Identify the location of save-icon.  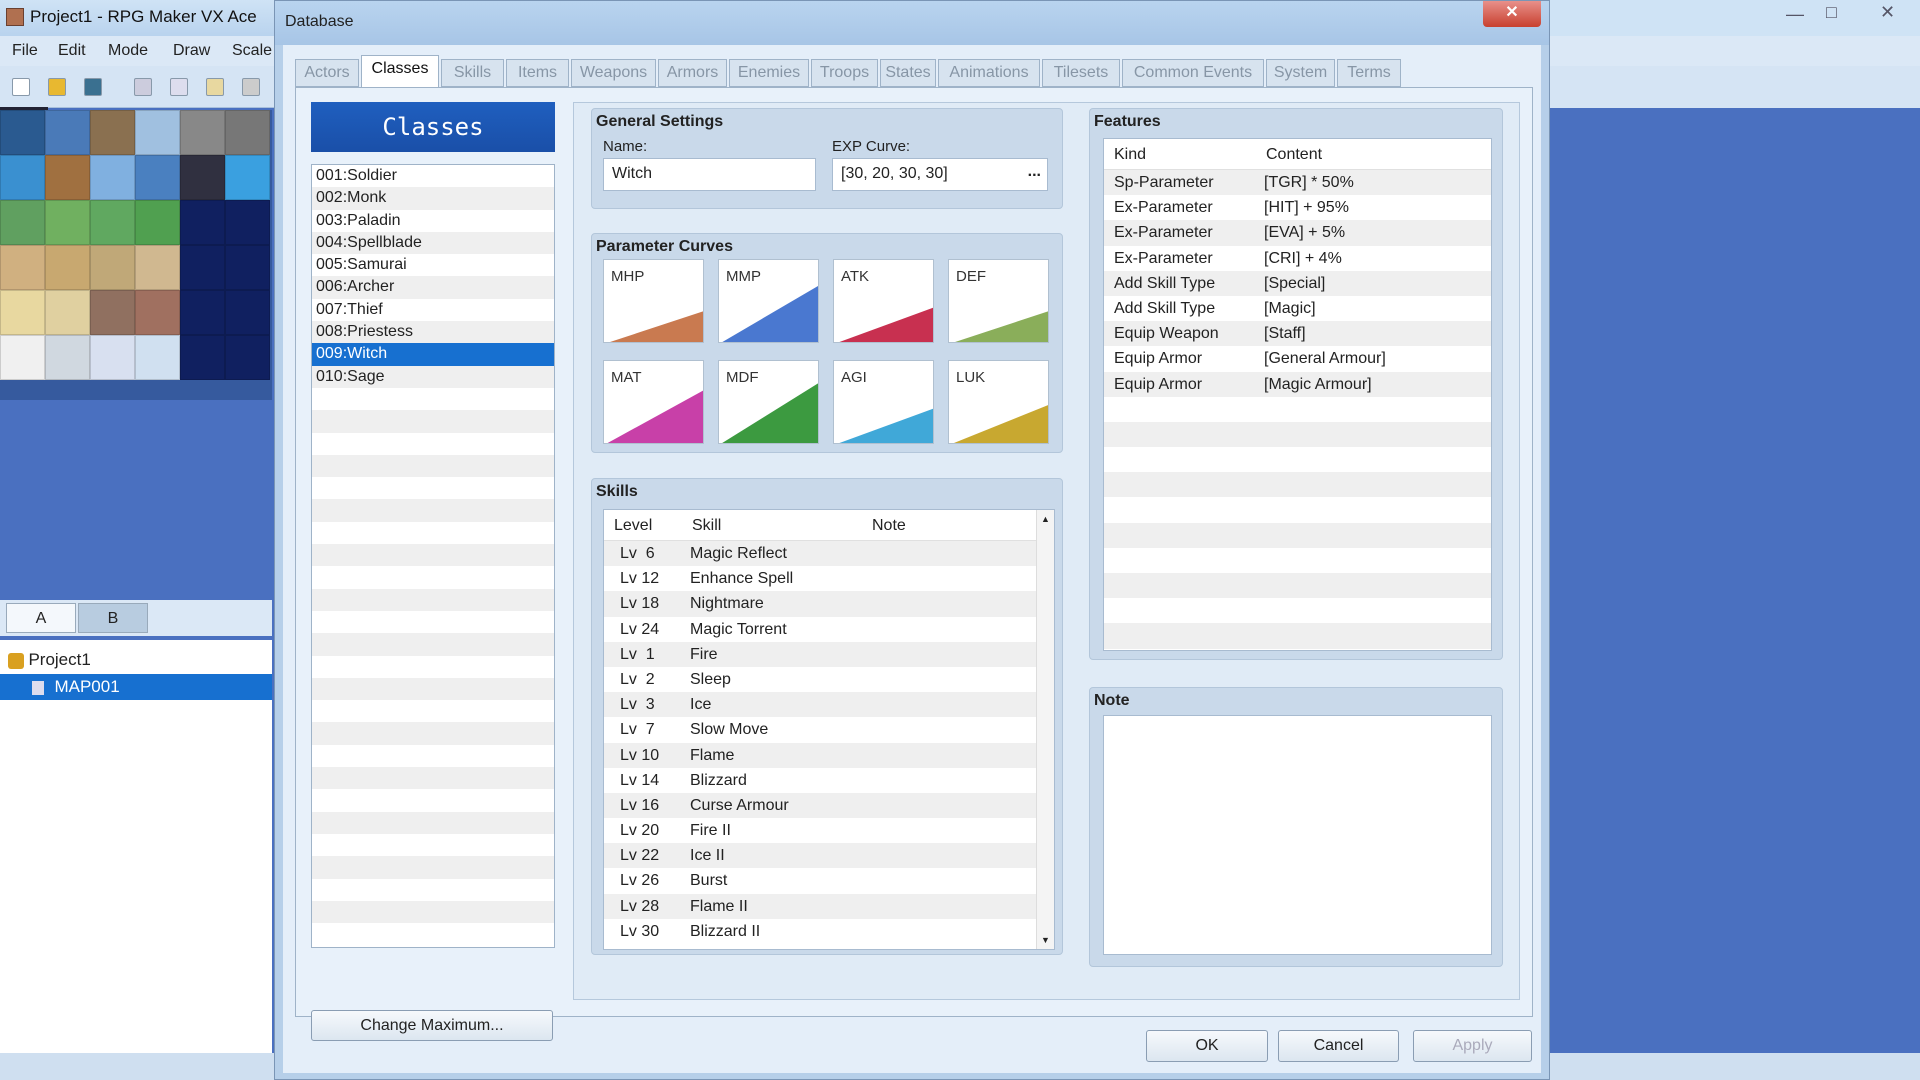
(93, 87).